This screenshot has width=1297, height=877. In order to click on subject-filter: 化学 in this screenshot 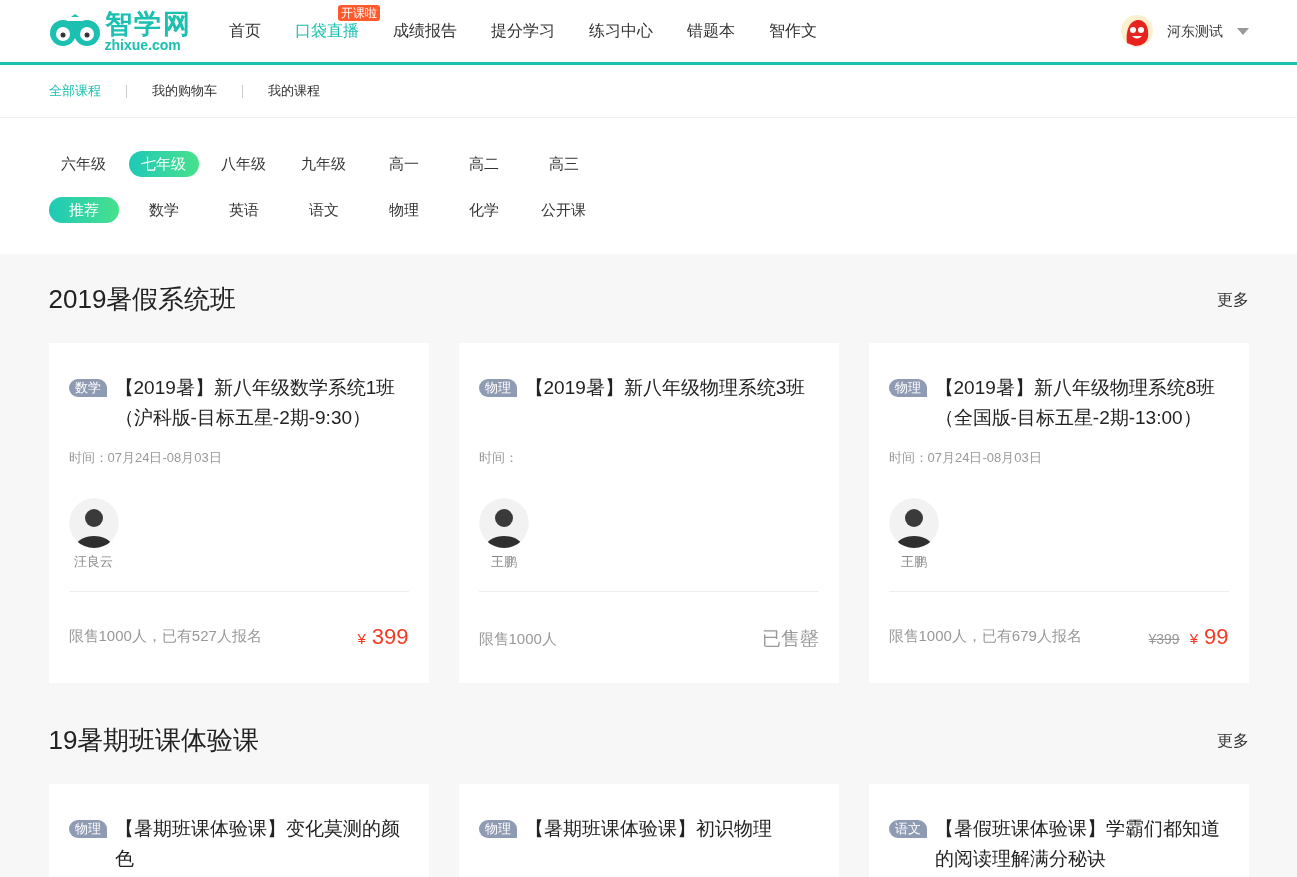, I will do `click(483, 210)`.